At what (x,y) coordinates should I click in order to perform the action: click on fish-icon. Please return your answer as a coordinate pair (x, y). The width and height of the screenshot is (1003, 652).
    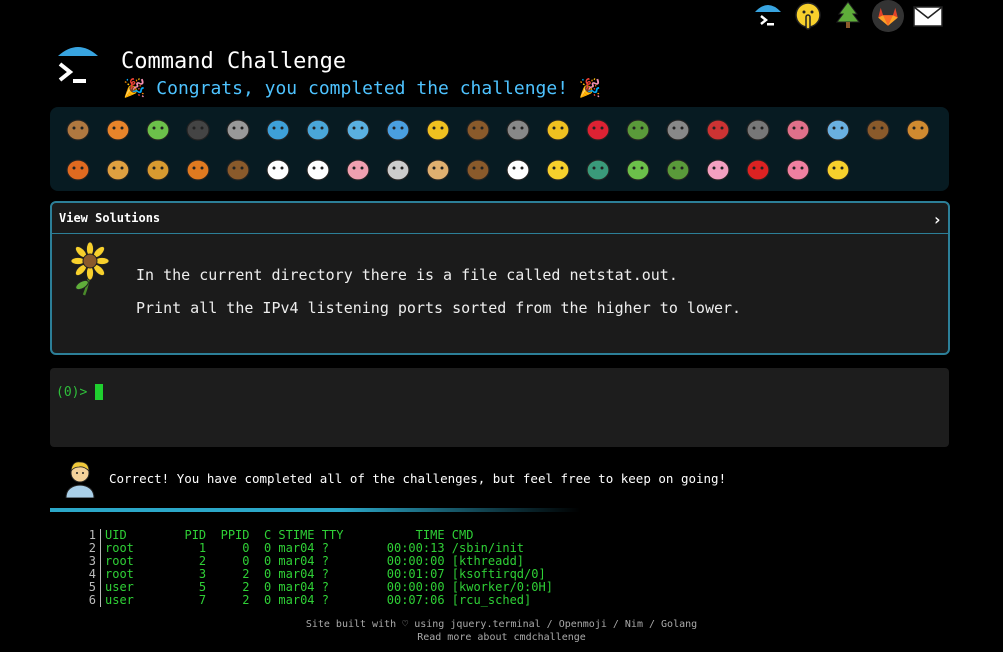
    Looking at the image, I should click on (398, 129).